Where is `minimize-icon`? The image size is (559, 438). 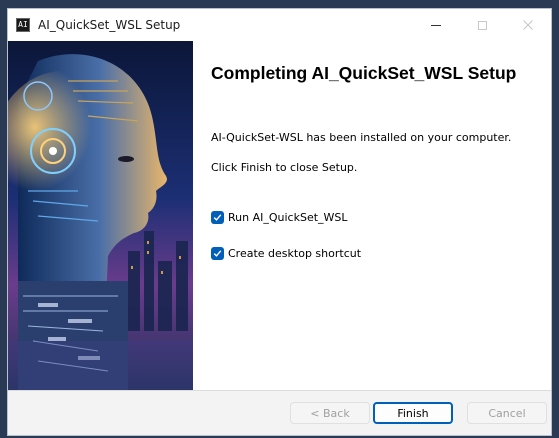
minimize-icon is located at coordinates (436, 25).